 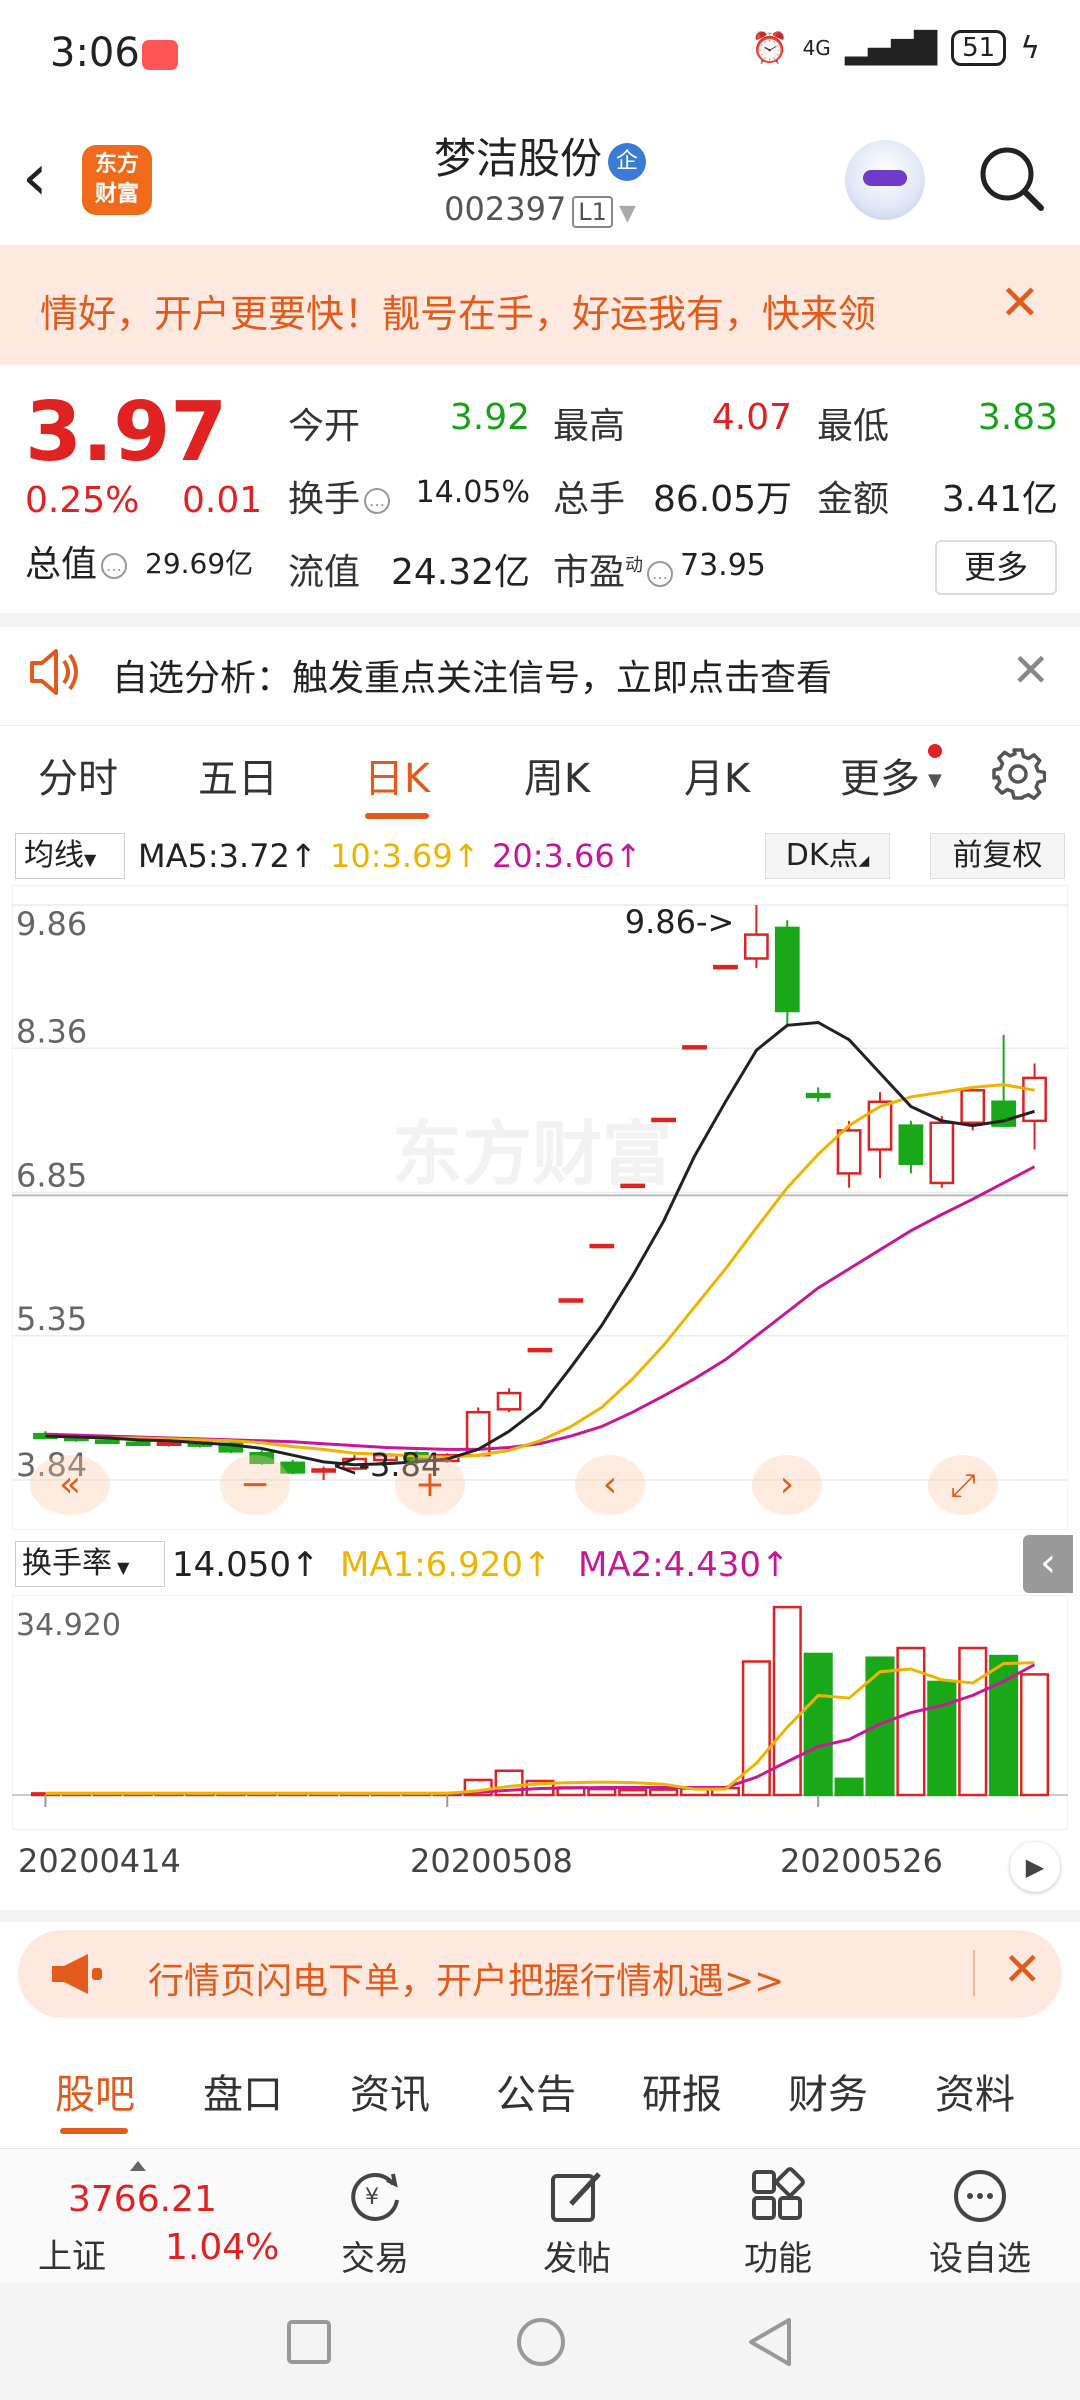 I want to click on turnover-ma2: MA2:4.430↑, so click(x=684, y=1565).